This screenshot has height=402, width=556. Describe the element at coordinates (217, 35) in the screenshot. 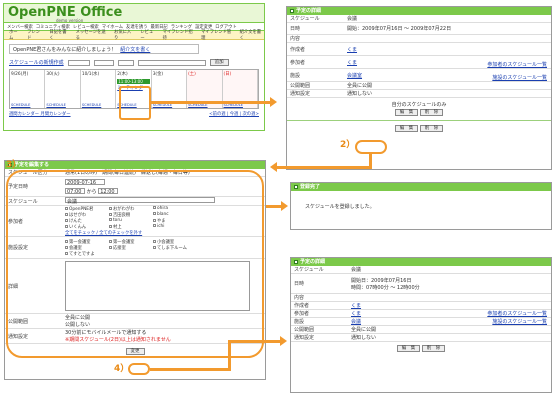

I see `sub-nav-item: マイフレンド管理` at that location.